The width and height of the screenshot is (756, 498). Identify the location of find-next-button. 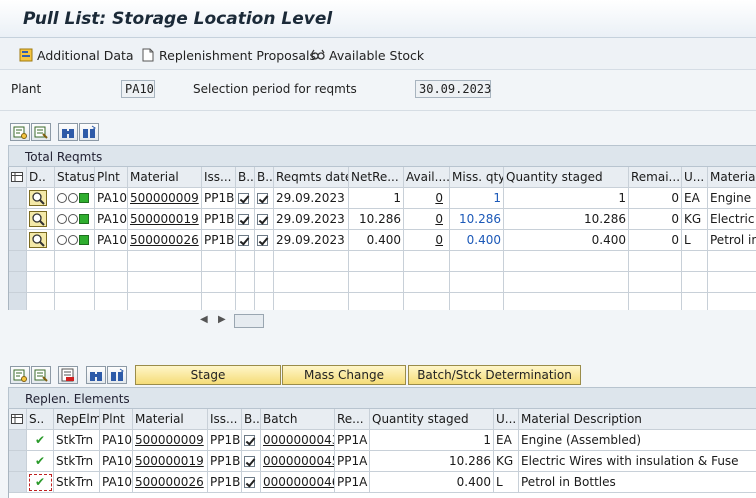
(89, 132).